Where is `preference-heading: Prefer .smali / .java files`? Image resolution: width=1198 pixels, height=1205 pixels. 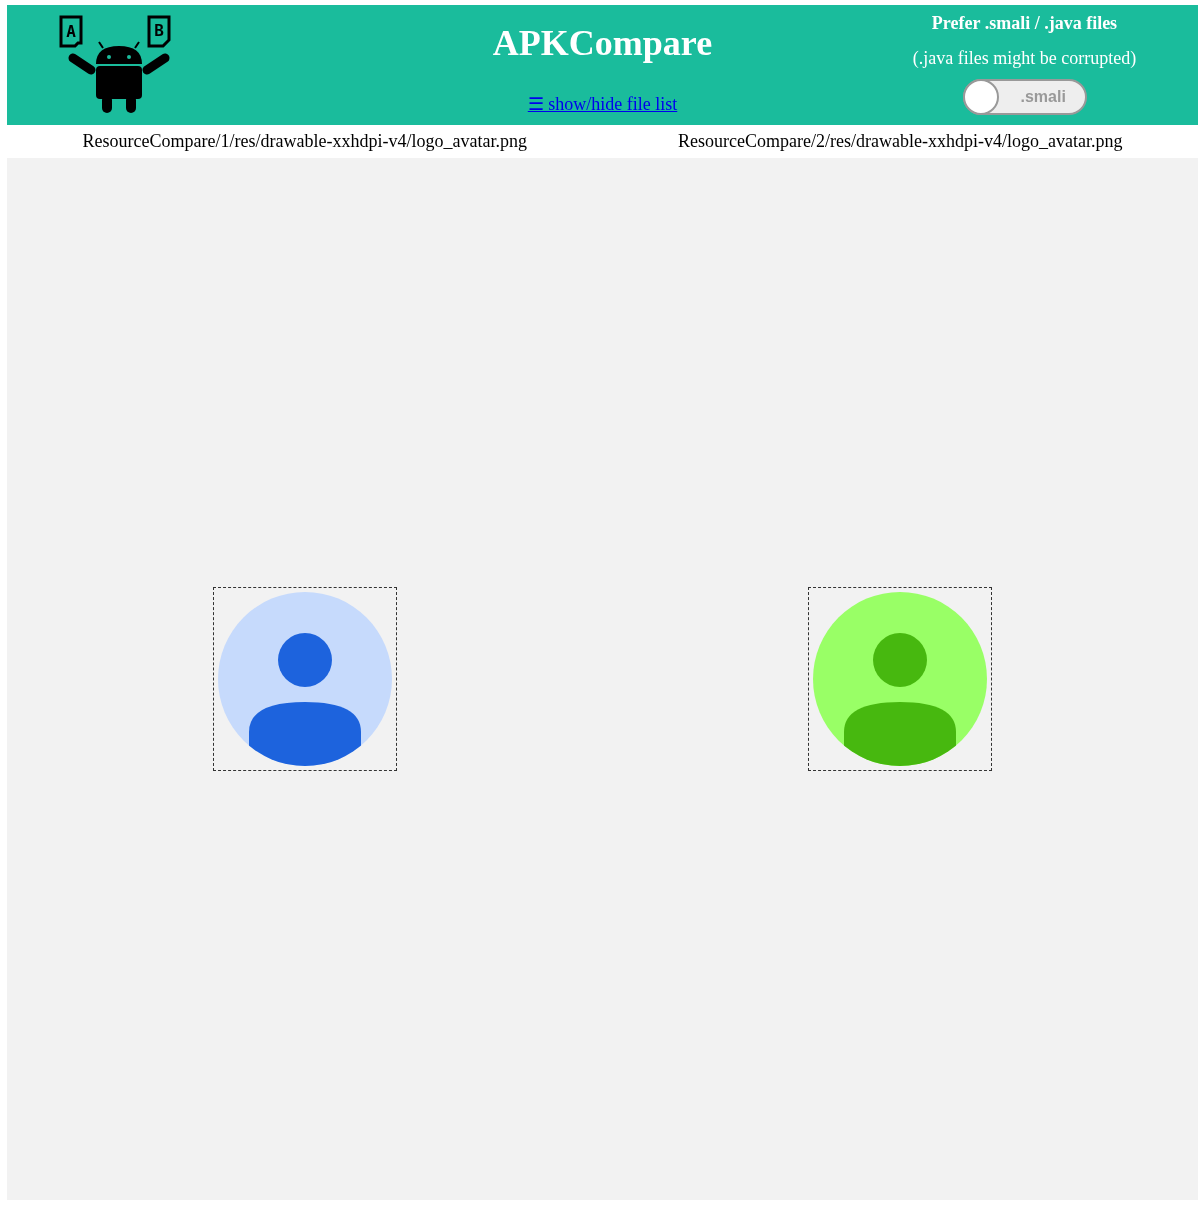 preference-heading: Prefer .smali / .java files is located at coordinates (1024, 23).